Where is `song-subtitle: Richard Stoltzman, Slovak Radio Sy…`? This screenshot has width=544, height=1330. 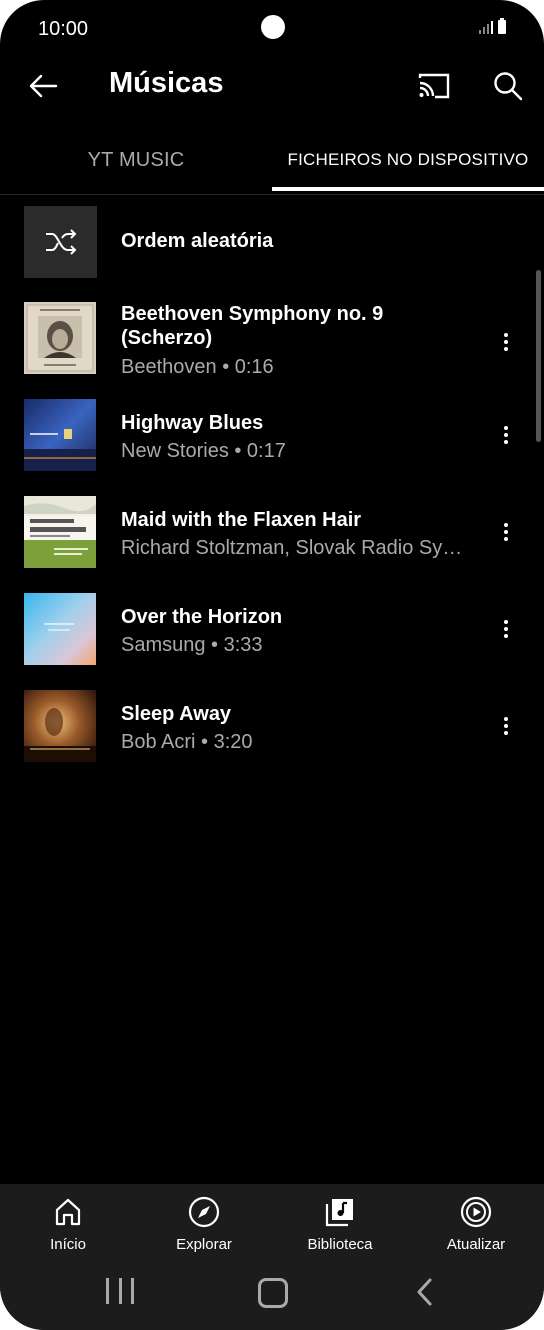
song-subtitle: Richard Stoltzman, Slovak Radio Sy… is located at coordinates (292, 548).